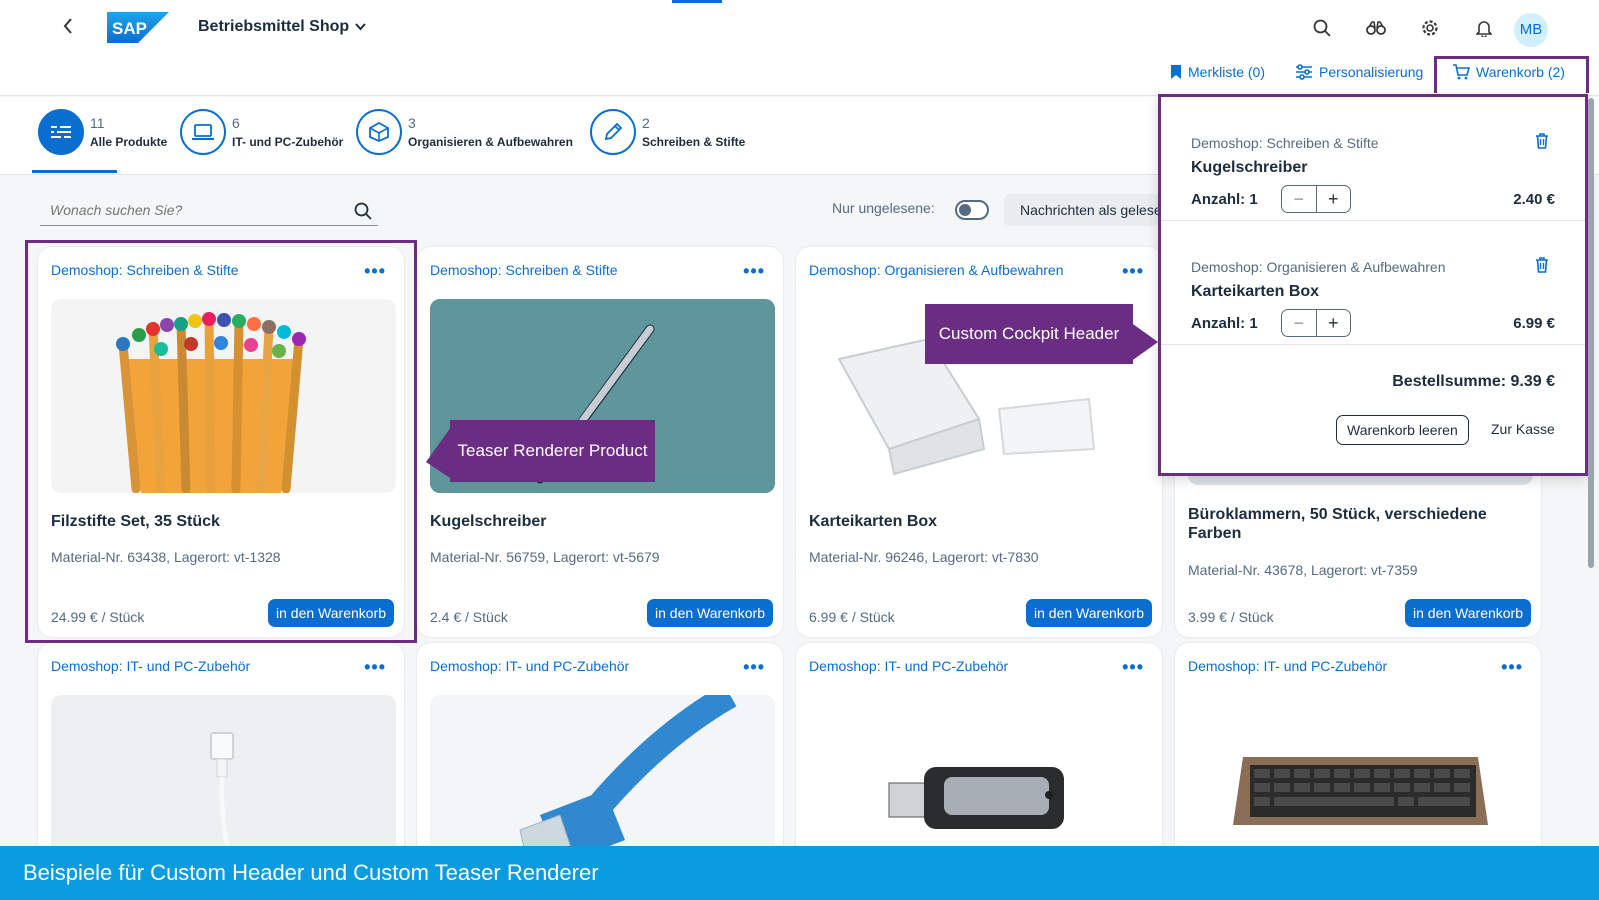  I want to click on mark-read-button: Nachrichten als gelesen markieren, so click(1082, 210).